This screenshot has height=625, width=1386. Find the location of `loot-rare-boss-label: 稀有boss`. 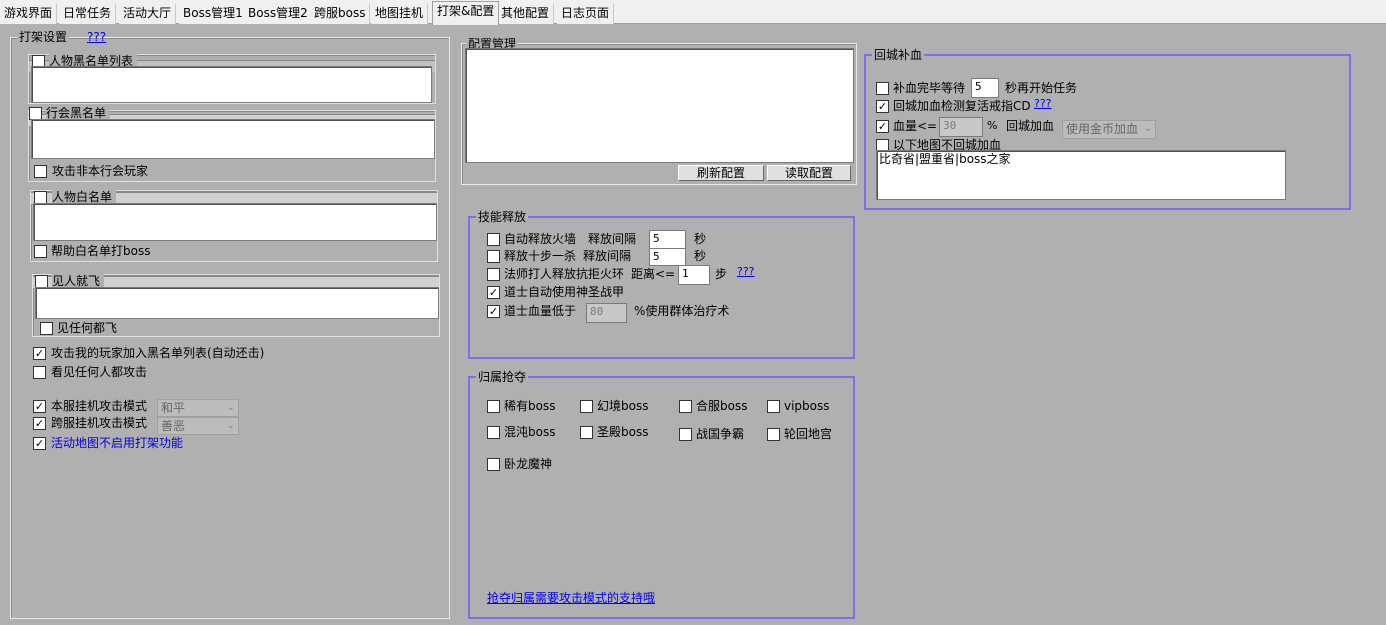

loot-rare-boss-label: 稀有boss is located at coordinates (530, 406).